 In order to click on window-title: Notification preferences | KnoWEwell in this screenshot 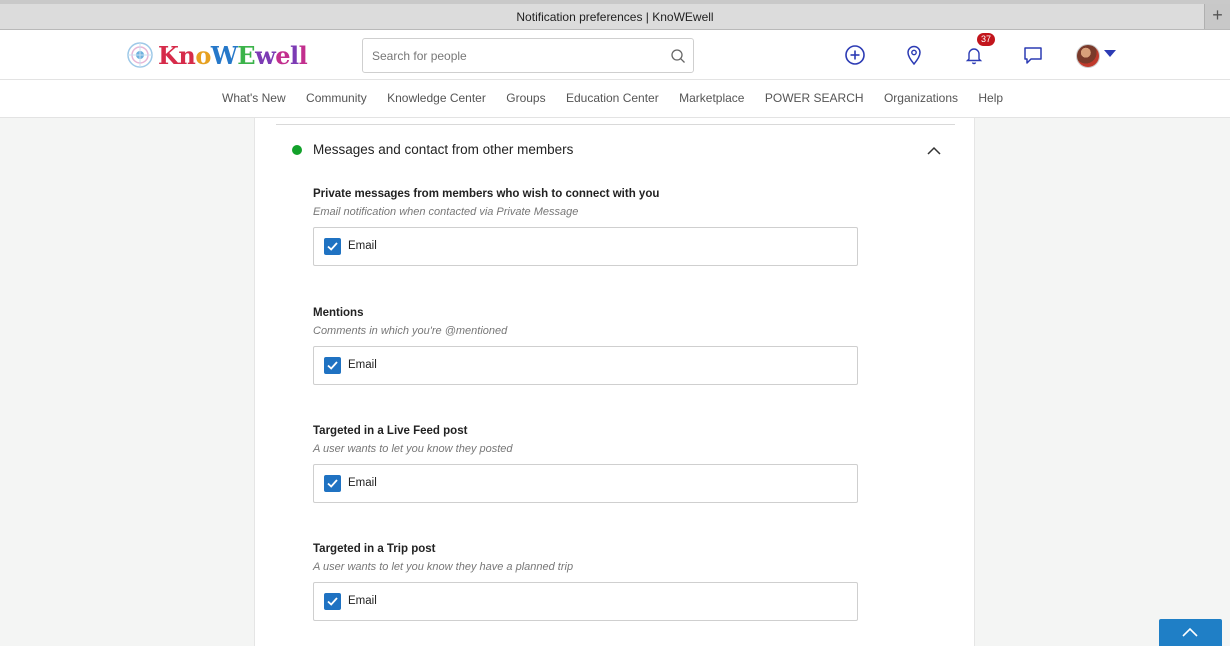, I will do `click(615, 17)`.